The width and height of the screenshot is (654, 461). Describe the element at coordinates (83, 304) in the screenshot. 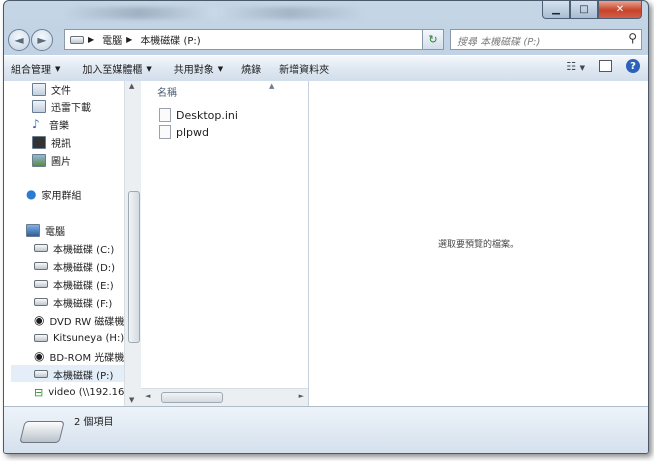

I see `sidebar-item-label: 本機磁碟 (F:)` at that location.